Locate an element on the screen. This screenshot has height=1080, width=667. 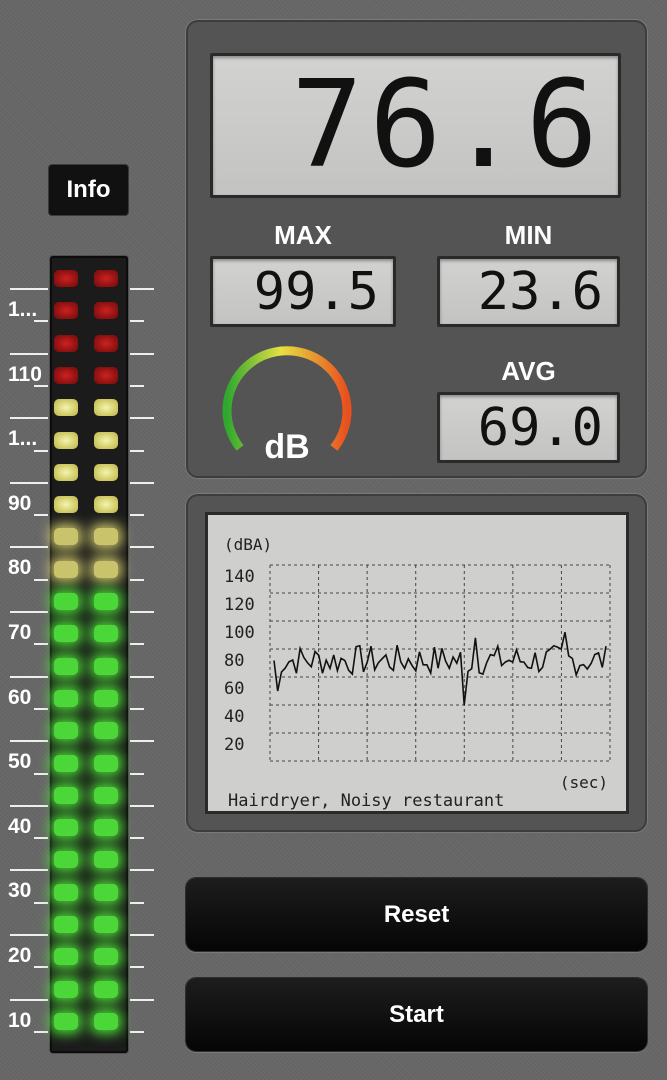
avg-display: 69.0 is located at coordinates (528, 427).